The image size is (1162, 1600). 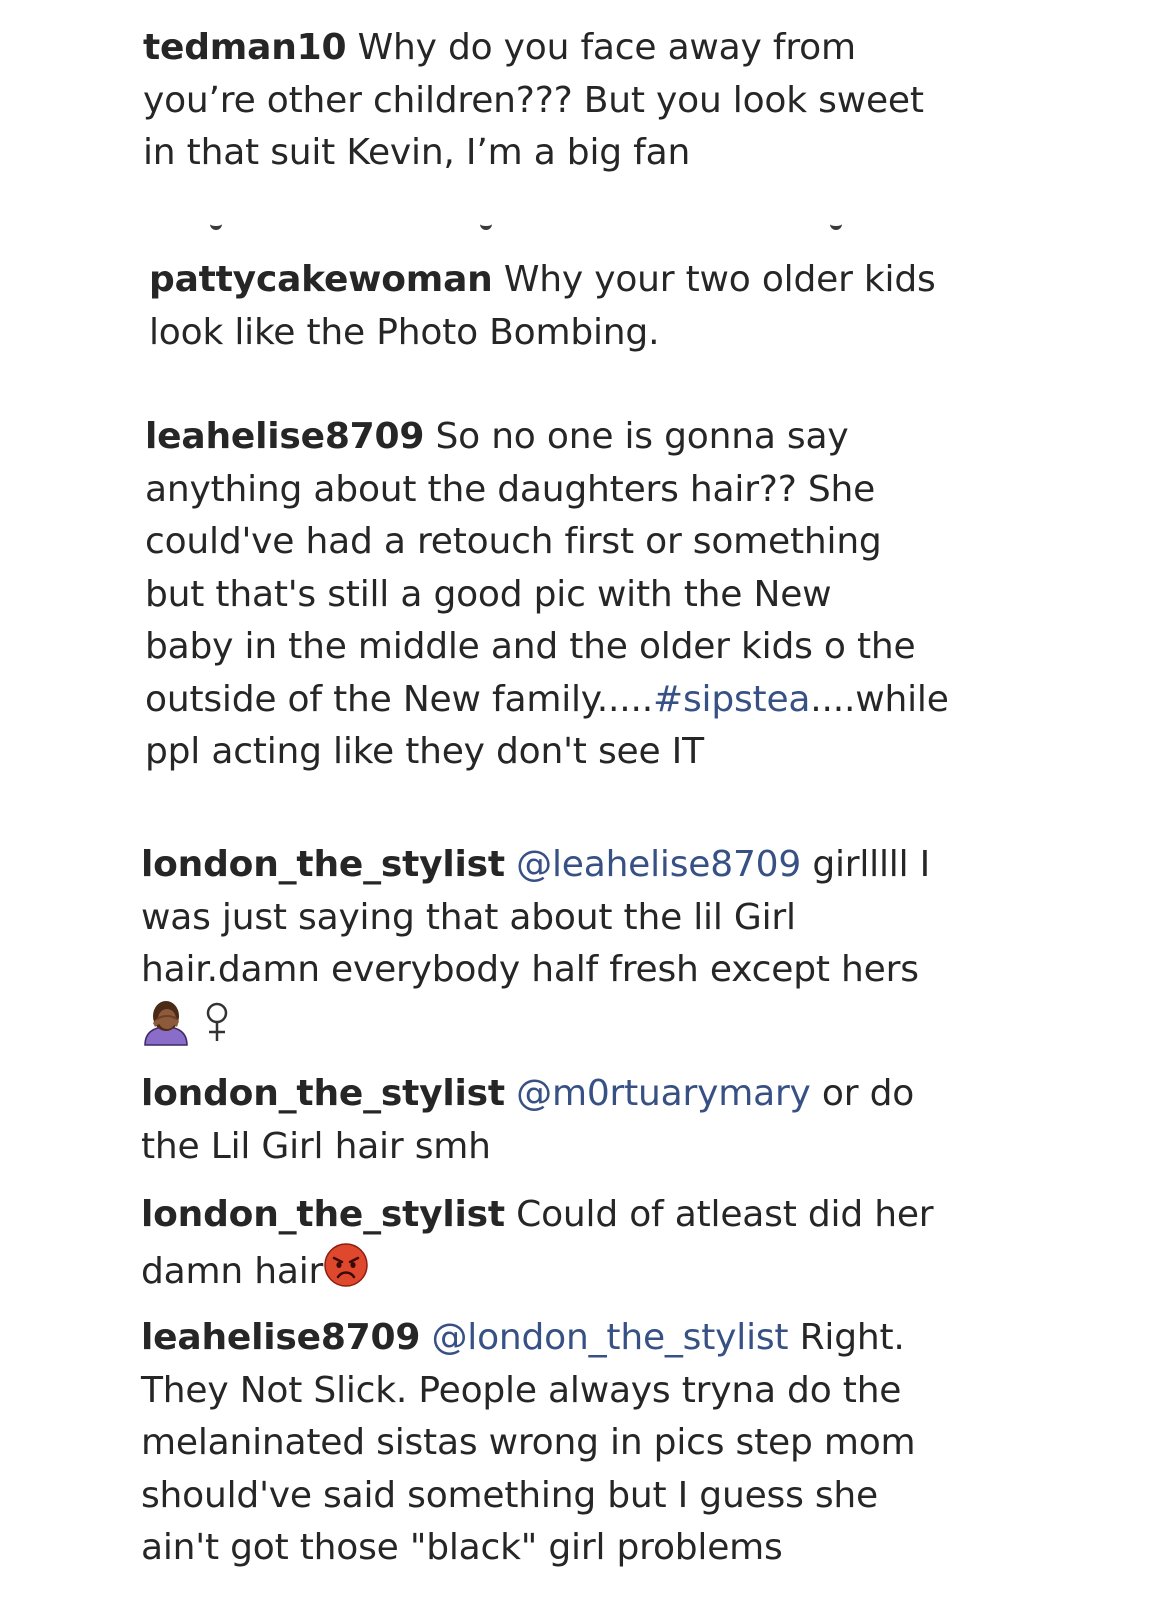 I want to click on comment-text: the Lil Girl hair smh, so click(x=316, y=1146).